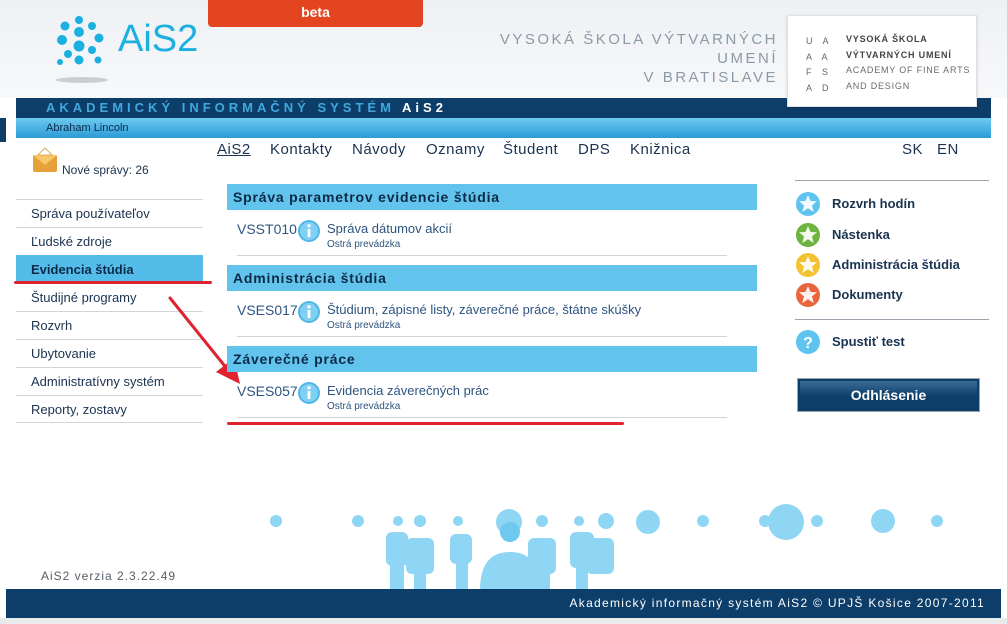 Image resolution: width=1007 pixels, height=624 pixels. What do you see at coordinates (267, 391) in the screenshot?
I see `app-code: VSES057` at bounding box center [267, 391].